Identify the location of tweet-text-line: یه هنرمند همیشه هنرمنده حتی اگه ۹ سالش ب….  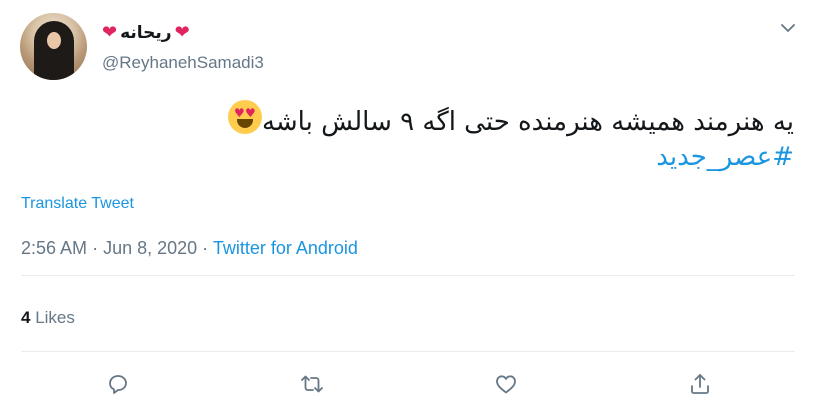
(444, 120).